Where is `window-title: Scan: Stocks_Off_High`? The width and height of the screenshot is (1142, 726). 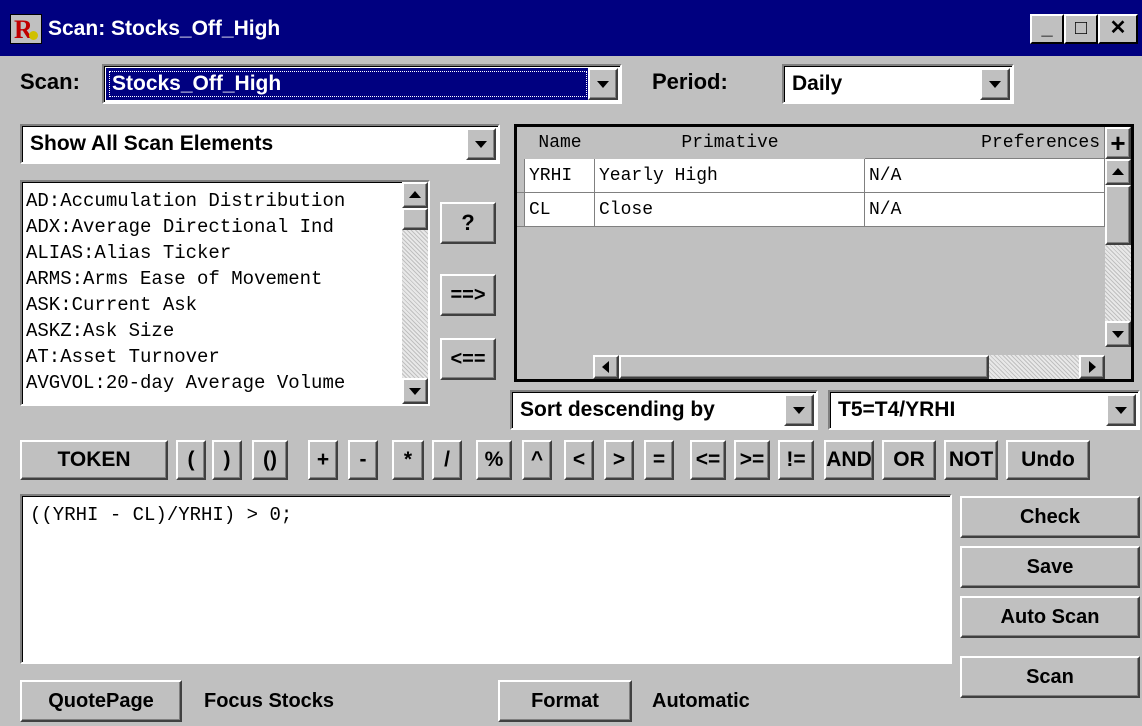 window-title: Scan: Stocks_Off_High is located at coordinates (164, 28).